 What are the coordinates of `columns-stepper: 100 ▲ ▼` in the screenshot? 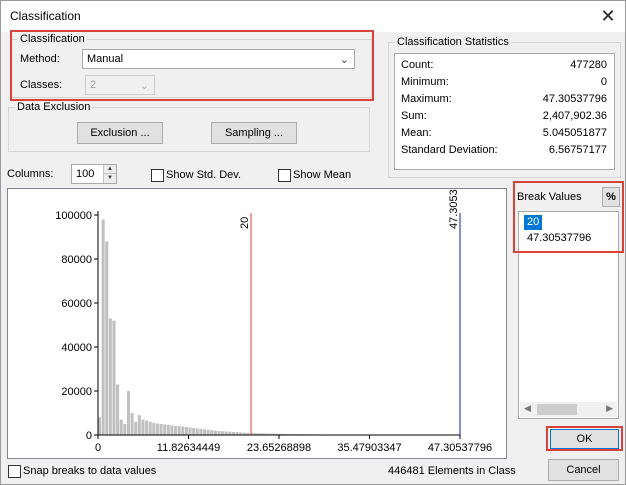 It's located at (94, 174).